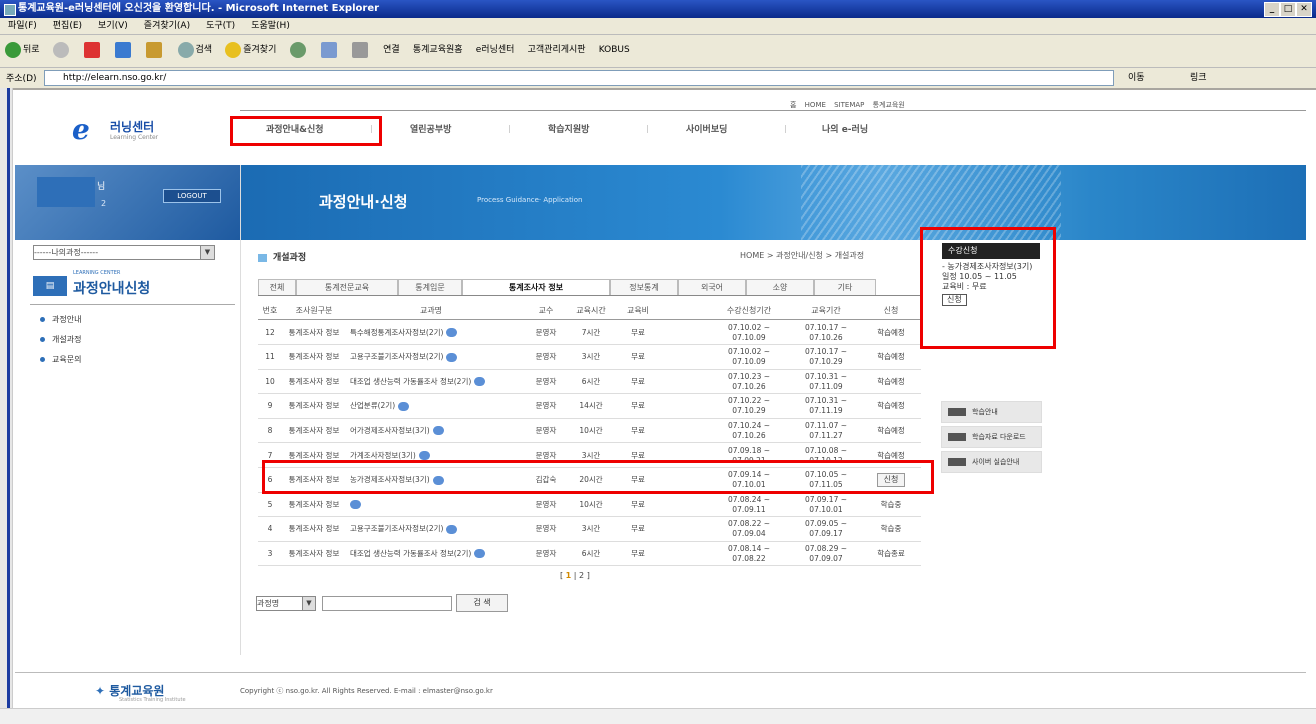 This screenshot has height=724, width=1316. I want to click on site-logo: e 러닝센터 Learning Center, so click(115, 130).